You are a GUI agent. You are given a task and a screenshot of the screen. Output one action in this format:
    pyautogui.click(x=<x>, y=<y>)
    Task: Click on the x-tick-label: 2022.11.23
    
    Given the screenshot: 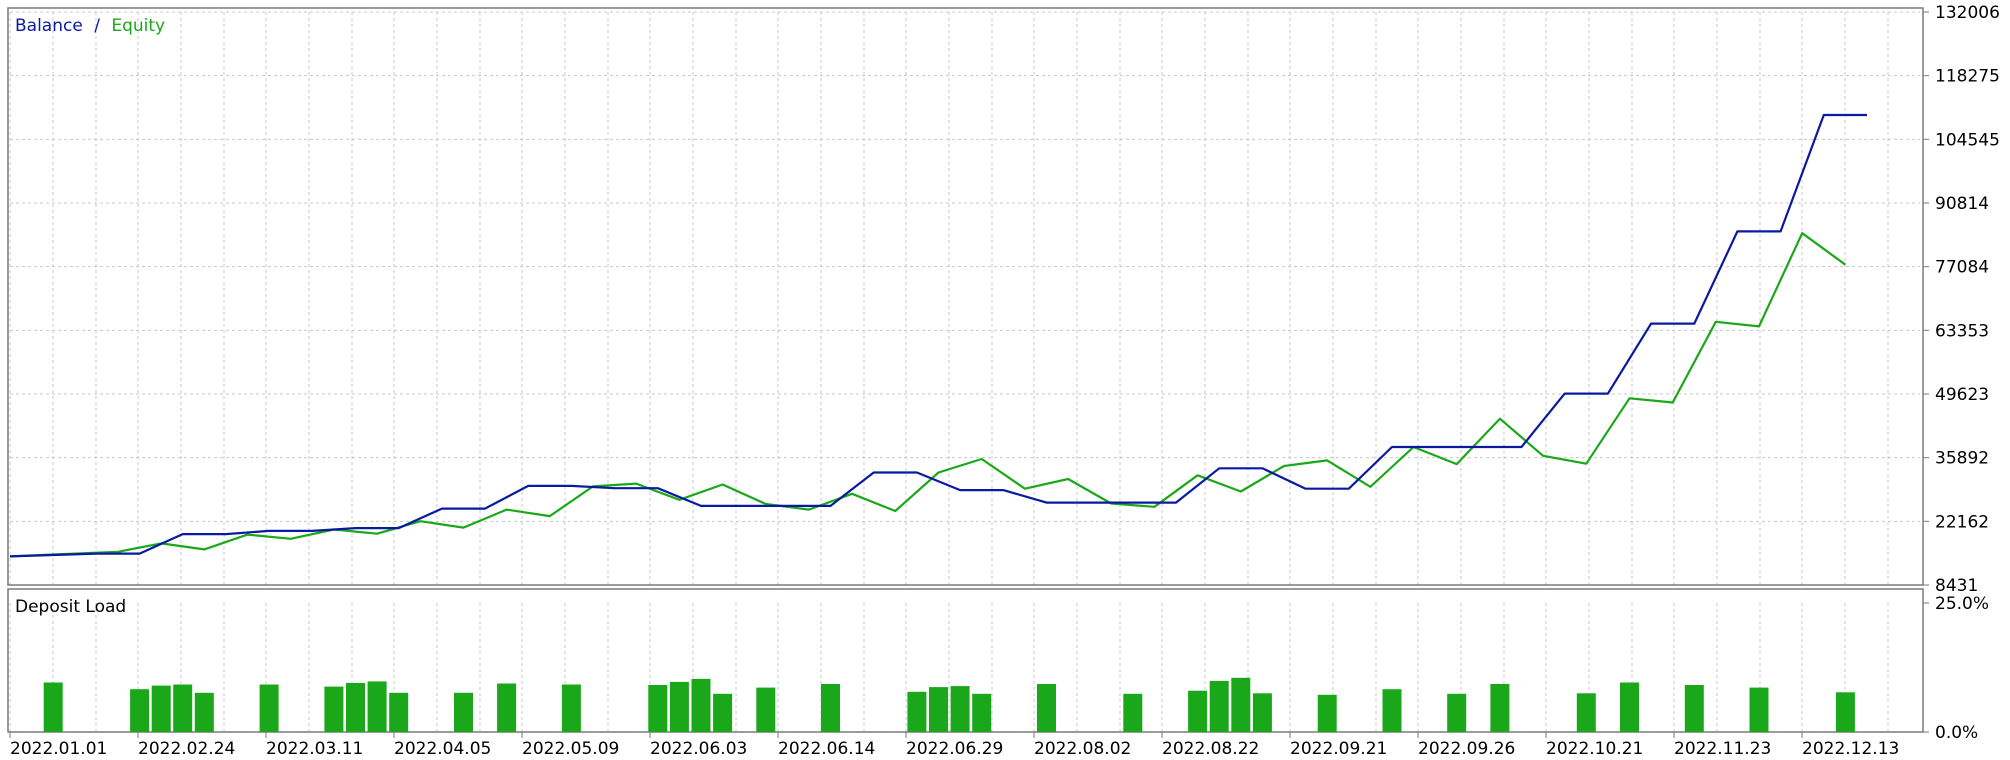 What is the action you would take?
    pyautogui.click(x=1722, y=749)
    